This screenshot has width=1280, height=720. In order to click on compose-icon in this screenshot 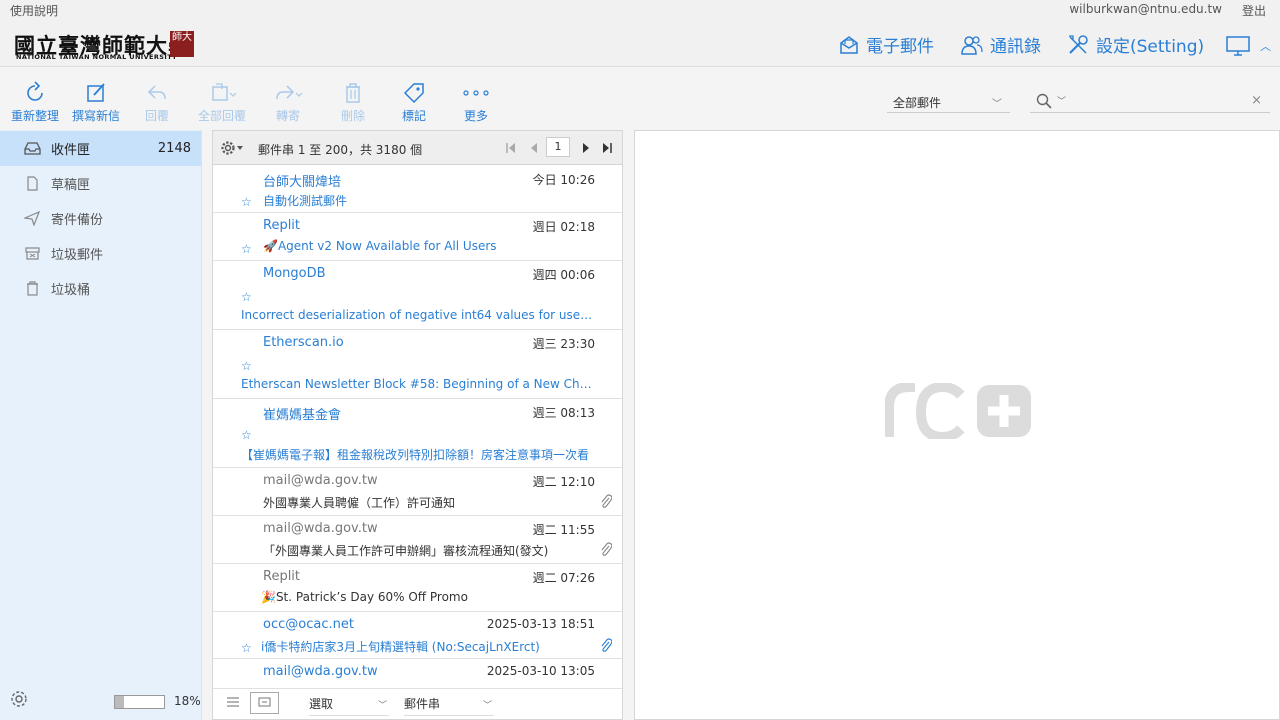, I will do `click(96, 92)`.